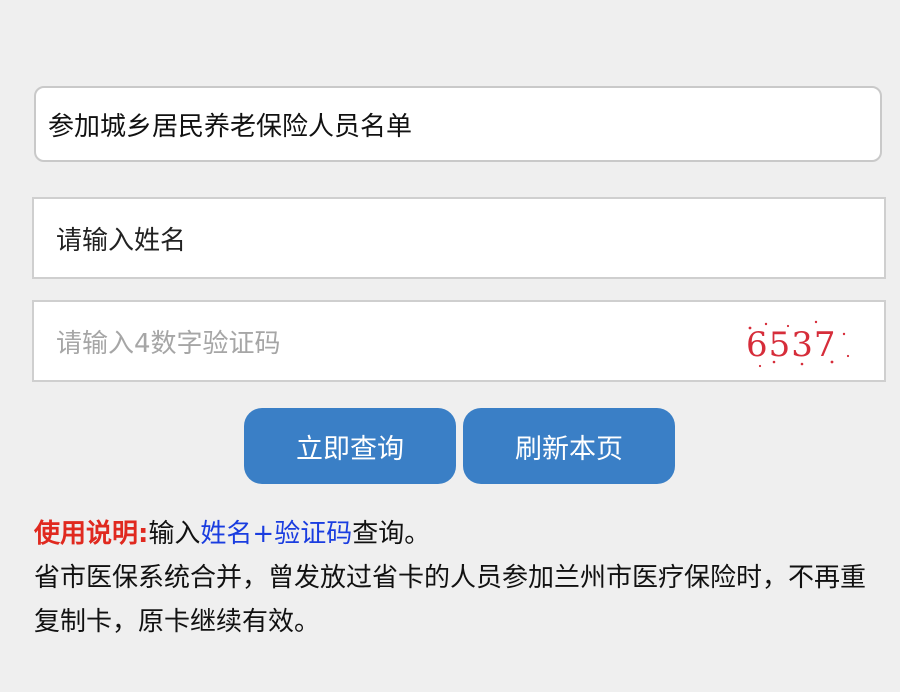 This screenshot has height=692, width=900. I want to click on category-select: 参加城乡居民养老保险人员名单, so click(458, 124).